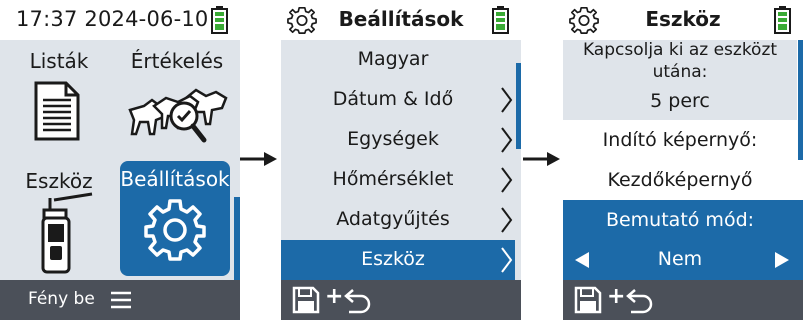 This screenshot has height=320, width=803. What do you see at coordinates (61, 299) in the screenshot?
I see `light-on-button: Fény be` at bounding box center [61, 299].